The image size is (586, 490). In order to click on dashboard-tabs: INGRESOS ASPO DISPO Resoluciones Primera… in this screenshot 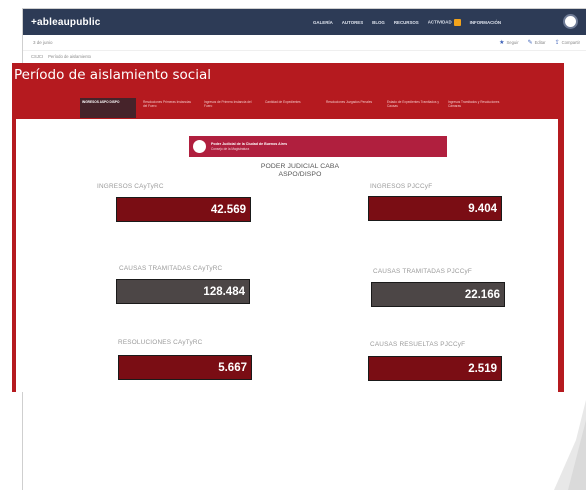, I will do `click(293, 108)`.